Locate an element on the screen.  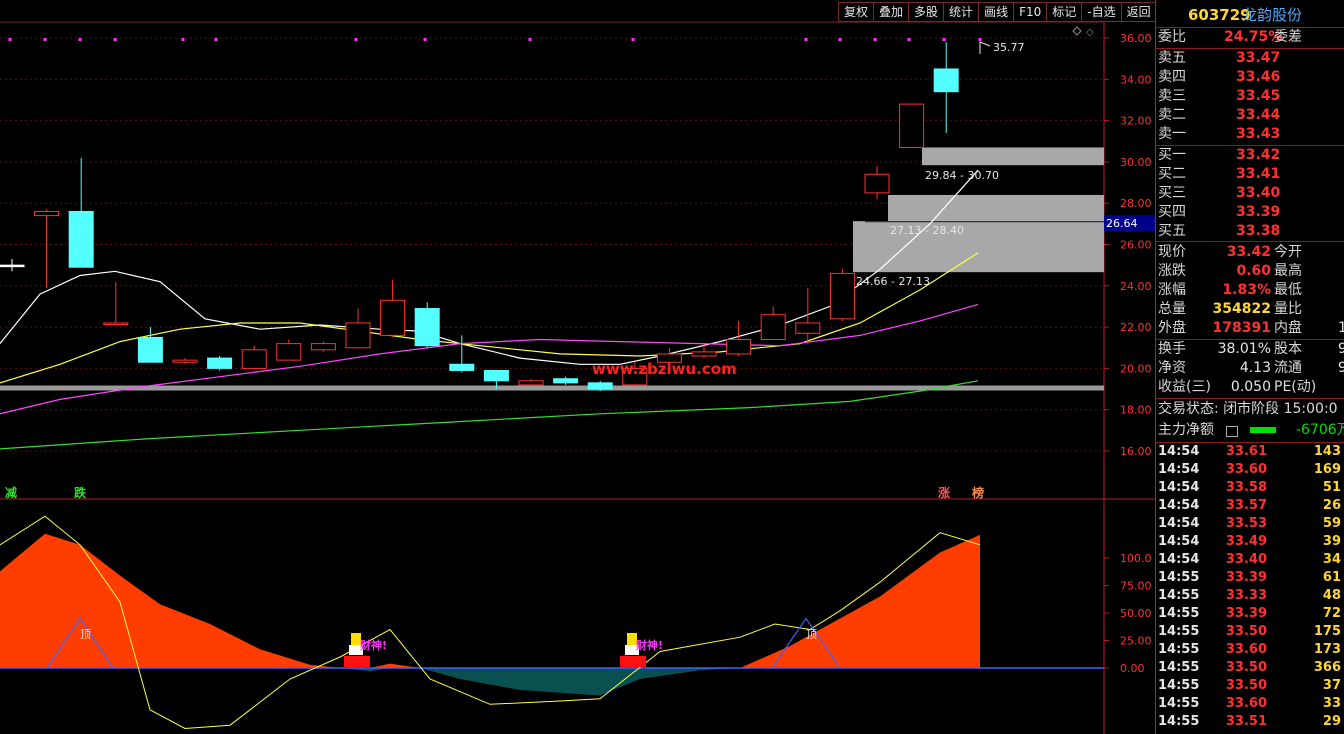
tick-row: 14:54 33.61 143 is located at coordinates (1250, 452).